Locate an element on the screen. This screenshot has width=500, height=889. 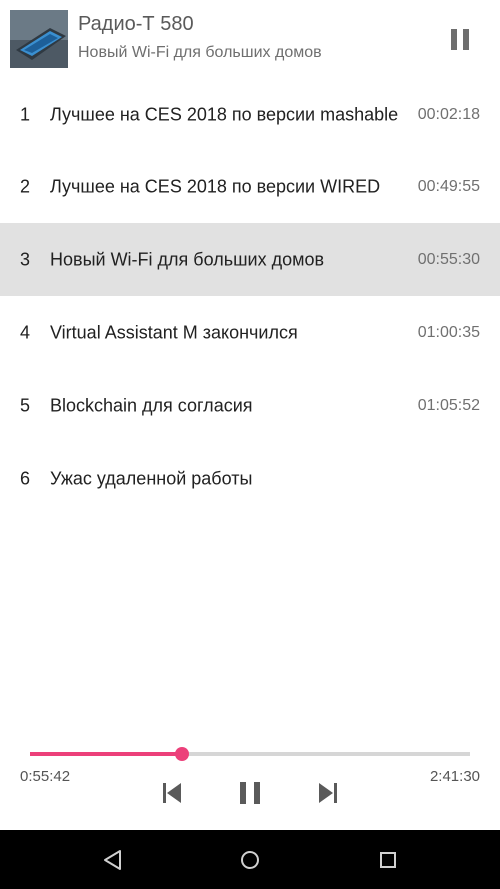
chapter-title: Лучшее на CES 2018 по версии WIRED is located at coordinates (215, 186).